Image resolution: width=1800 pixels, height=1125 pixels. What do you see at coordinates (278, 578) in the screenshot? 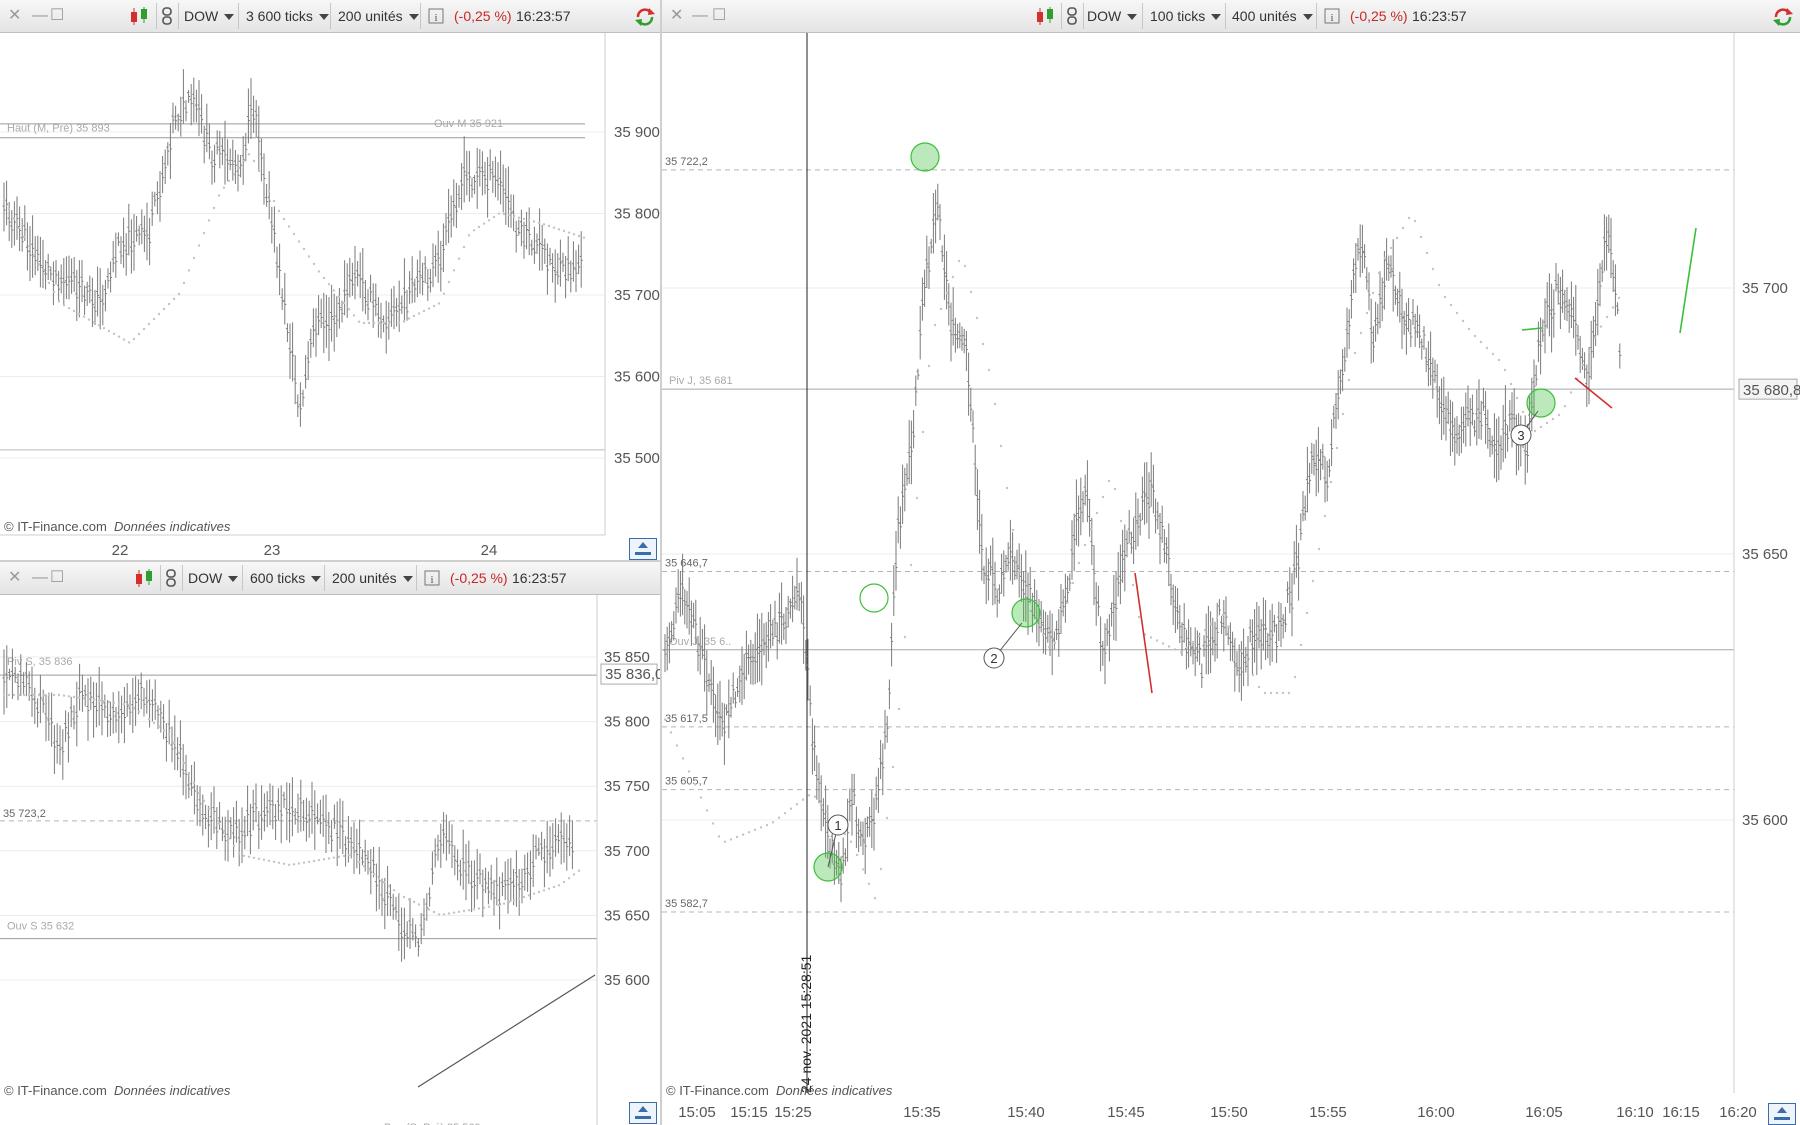
I see `ticks-label: 600 ticks` at bounding box center [278, 578].